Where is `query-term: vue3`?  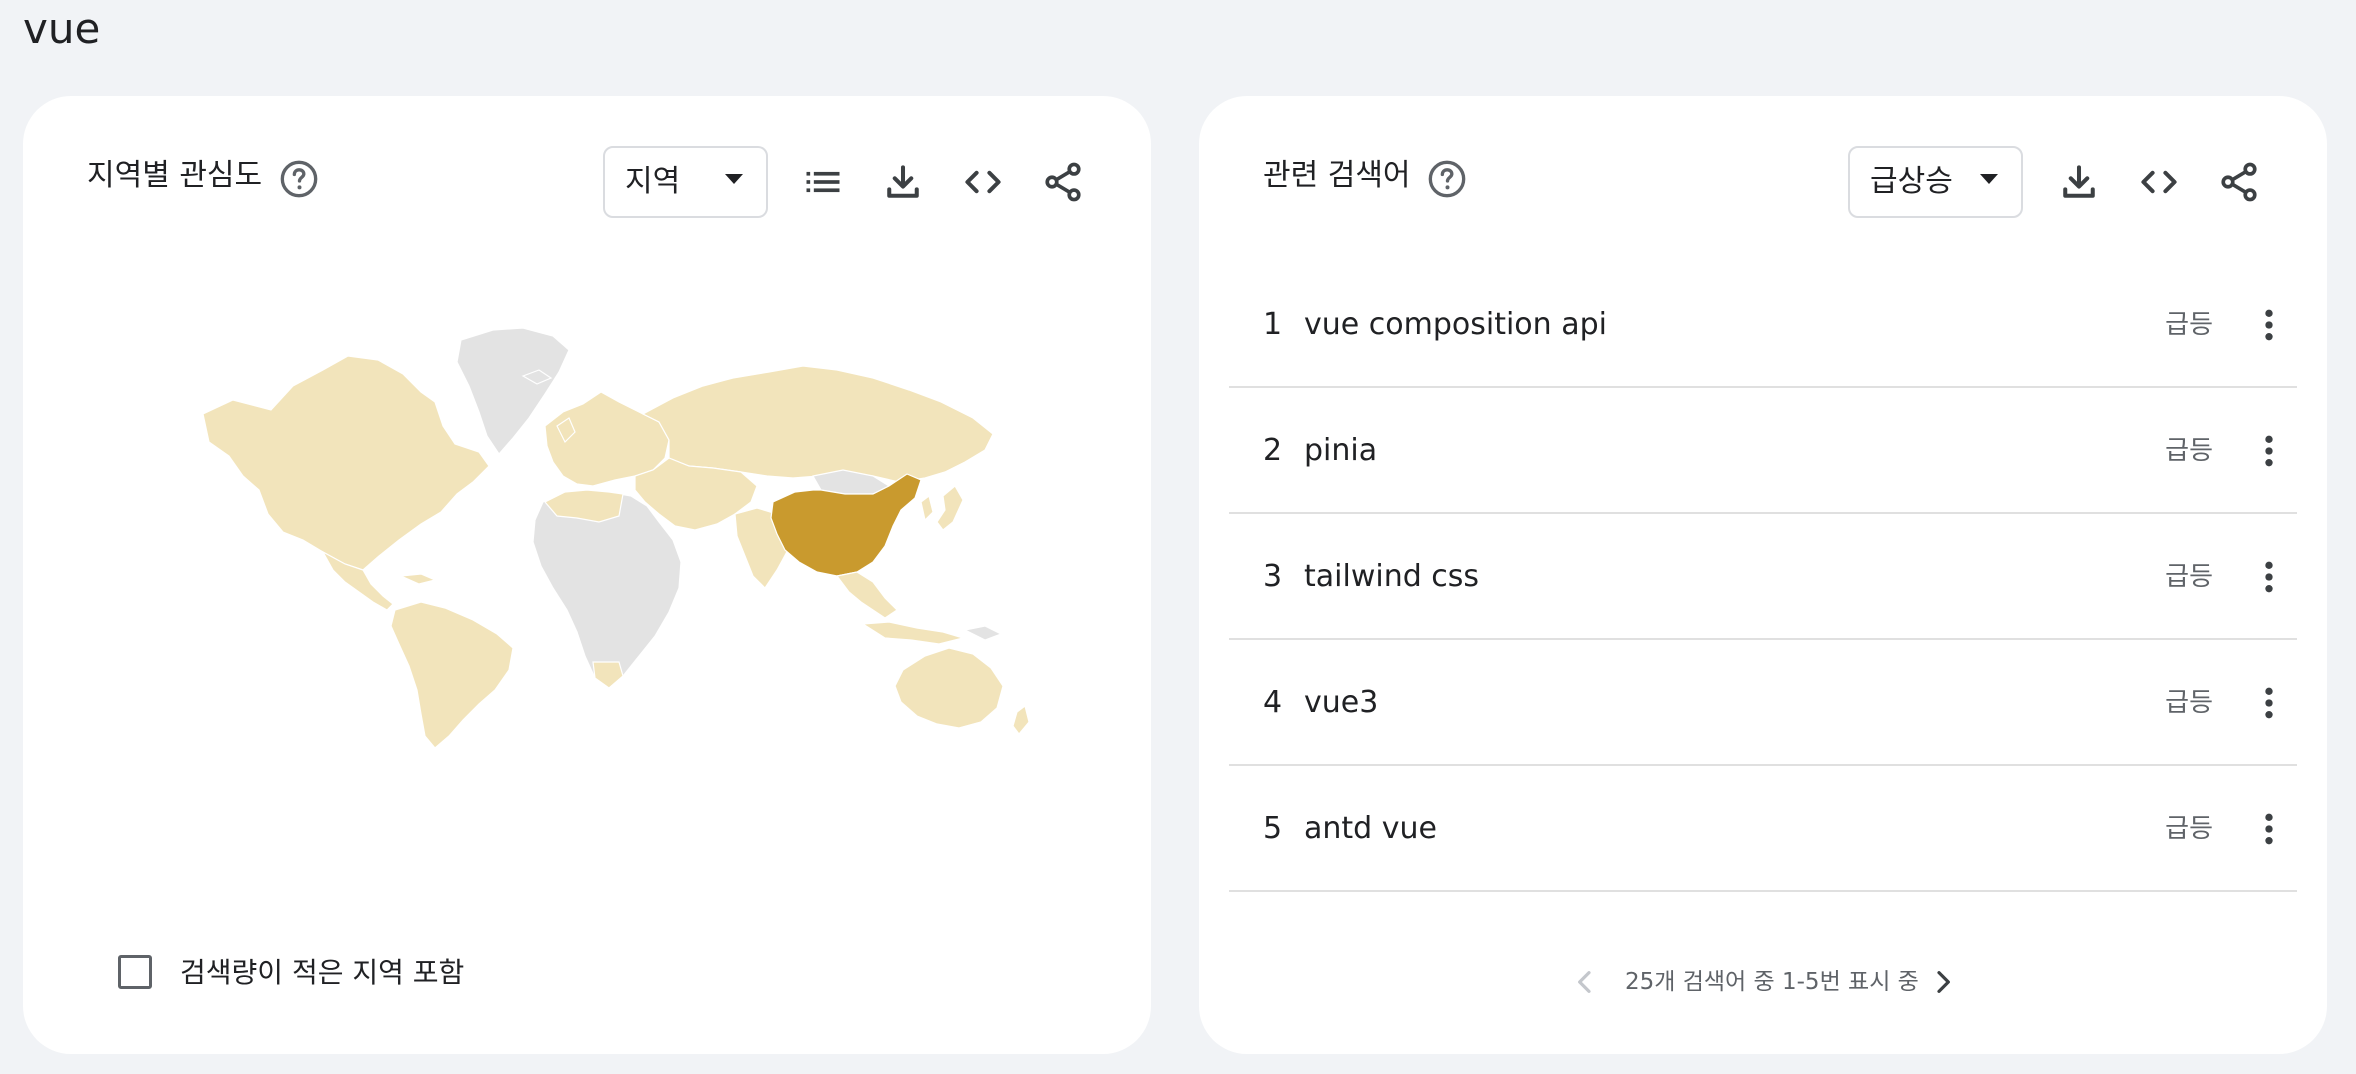 query-term: vue3 is located at coordinates (1341, 703).